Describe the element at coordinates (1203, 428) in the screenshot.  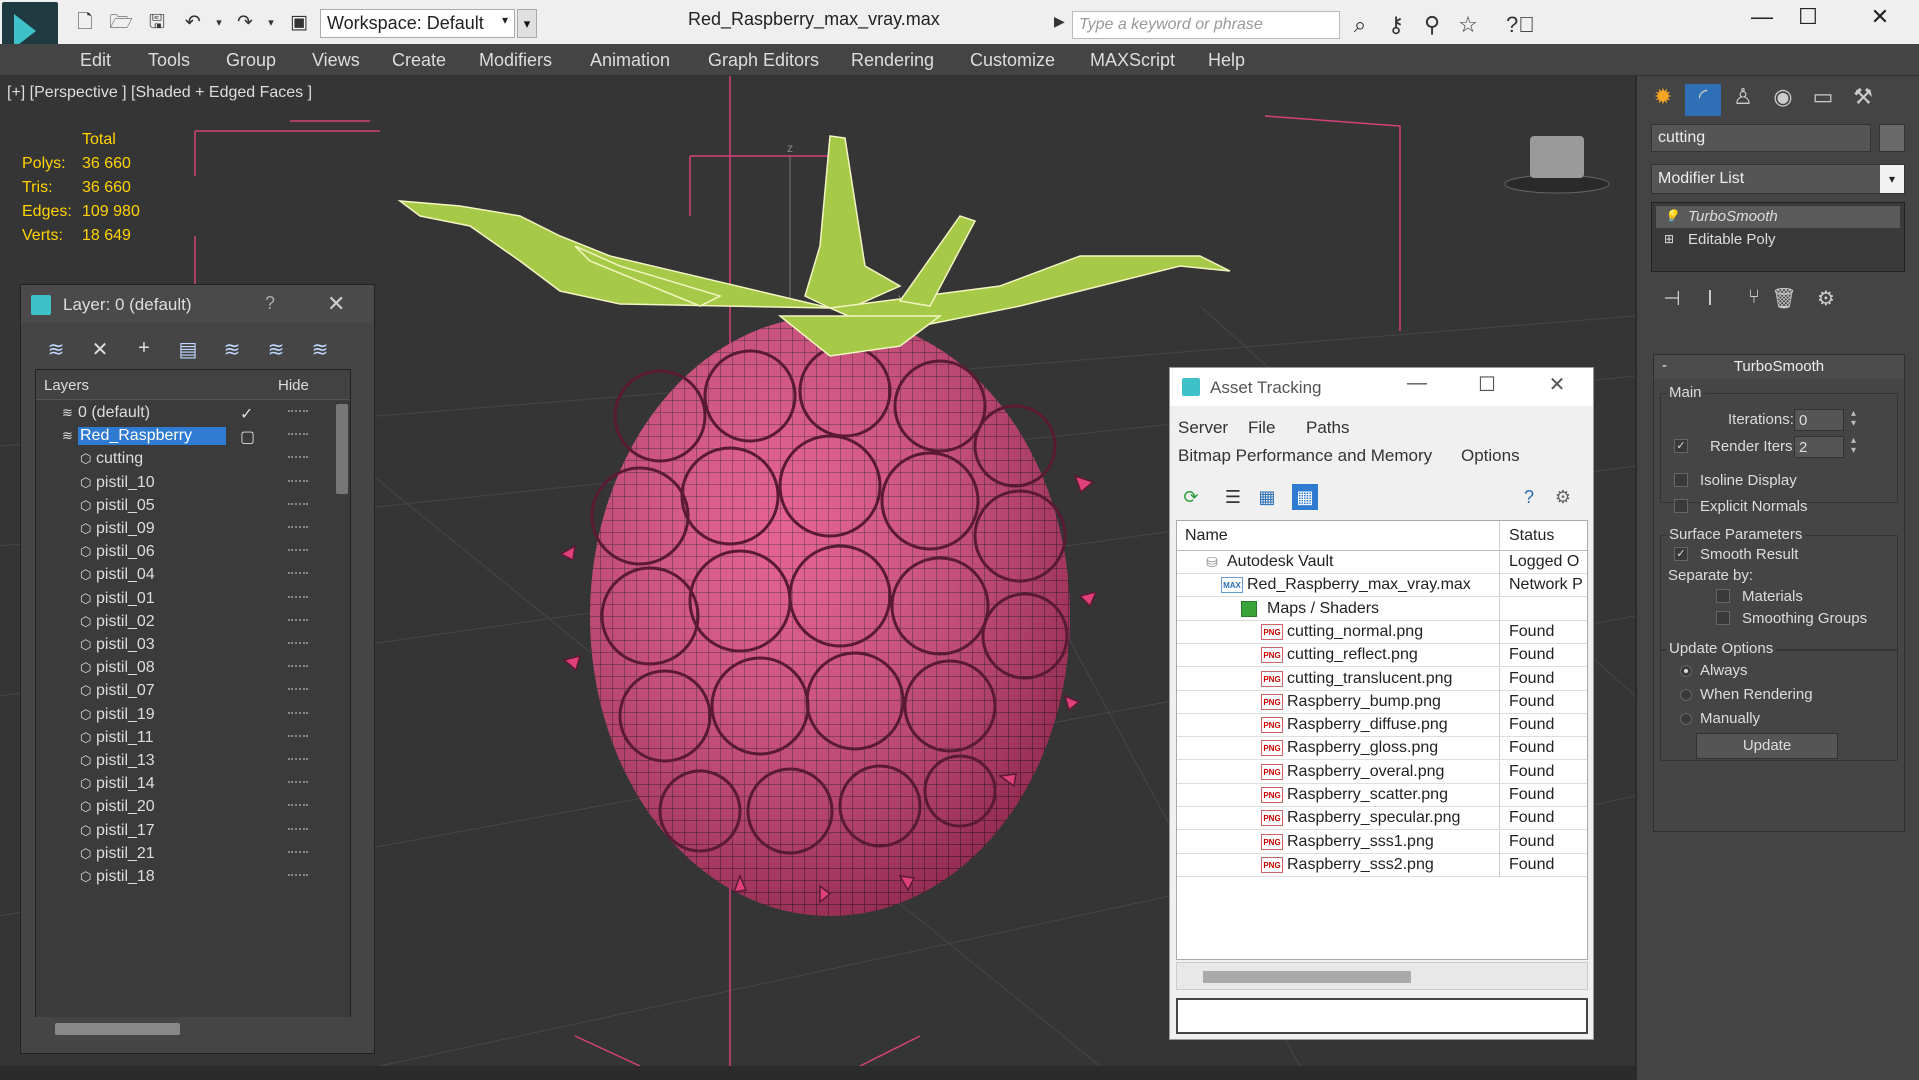
I see `menu-server: Server` at that location.